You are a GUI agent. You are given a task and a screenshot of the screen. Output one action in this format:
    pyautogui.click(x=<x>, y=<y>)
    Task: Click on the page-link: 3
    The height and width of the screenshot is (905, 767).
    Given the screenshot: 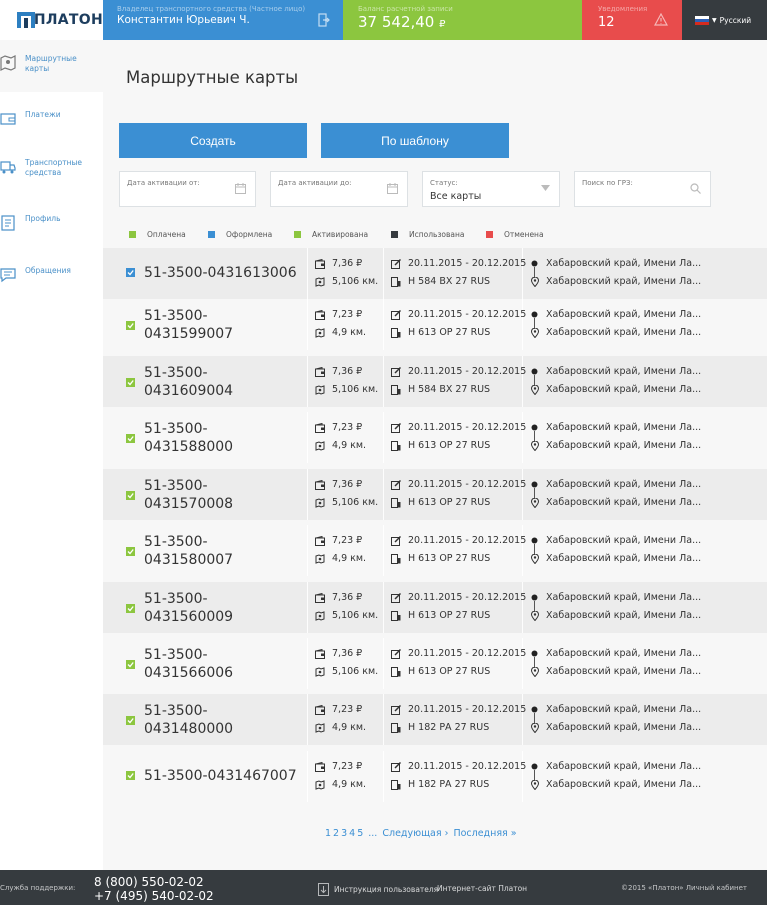 What is the action you would take?
    pyautogui.click(x=344, y=833)
    